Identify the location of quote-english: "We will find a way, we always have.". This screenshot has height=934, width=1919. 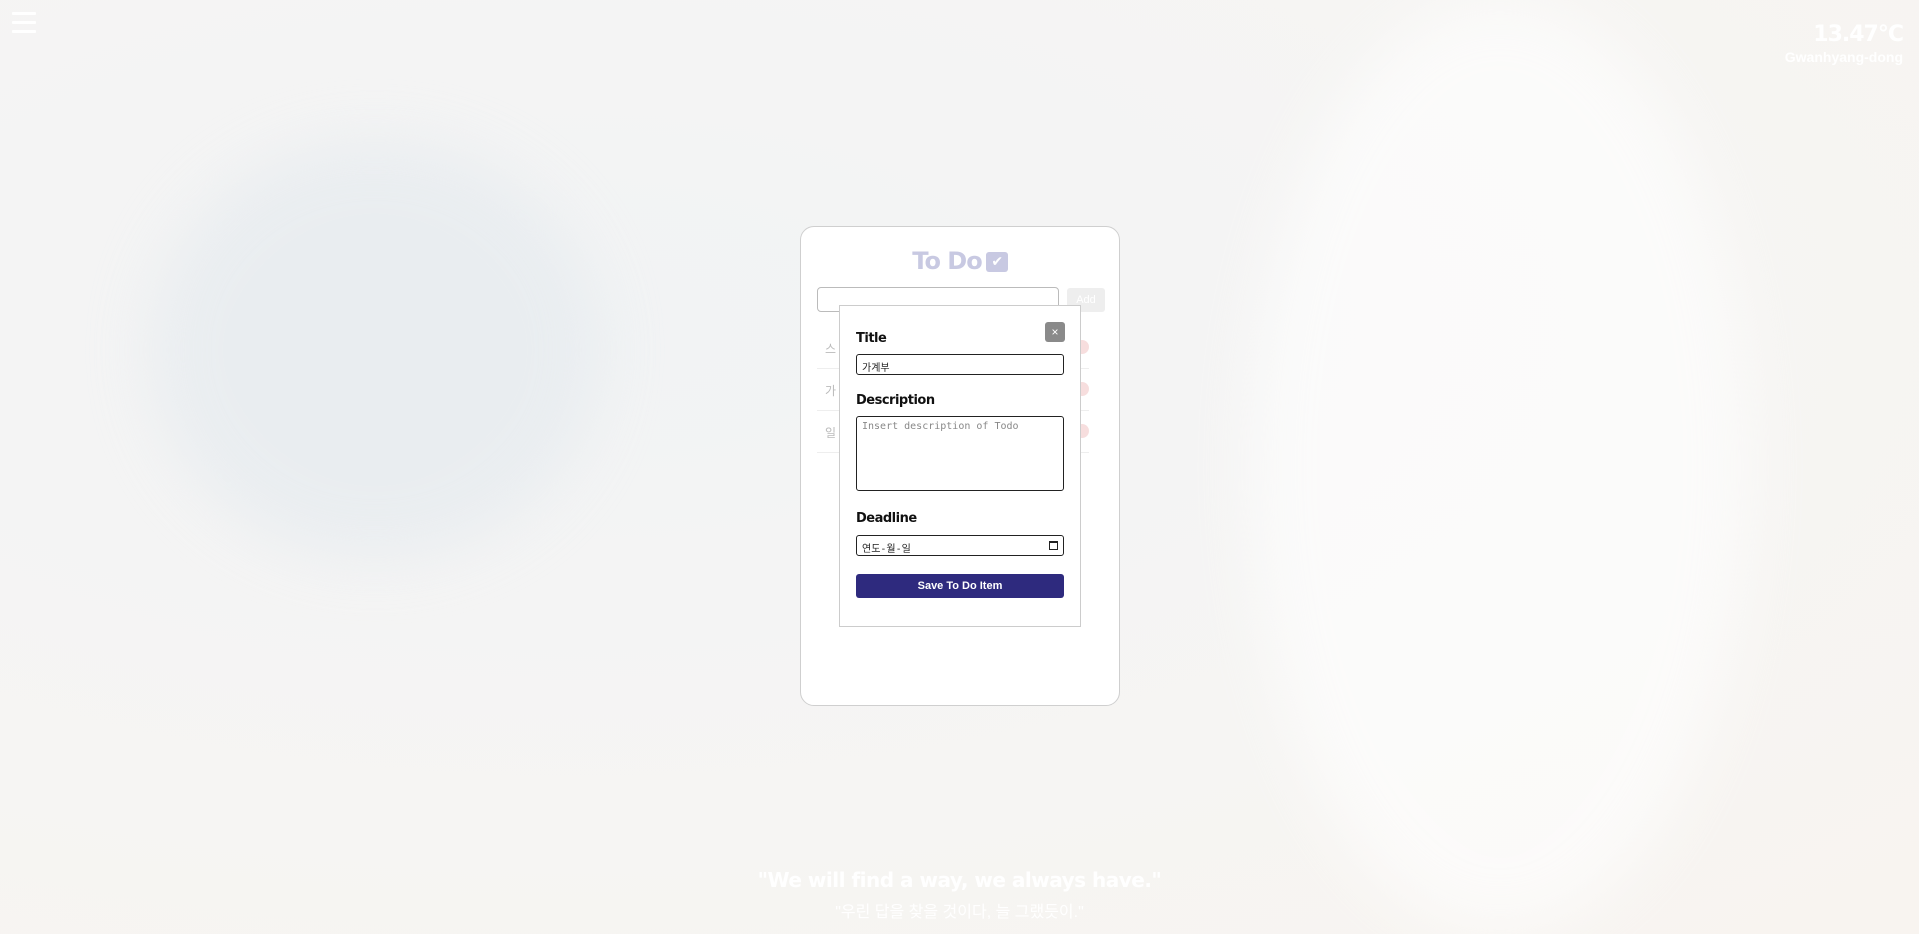
(959, 880).